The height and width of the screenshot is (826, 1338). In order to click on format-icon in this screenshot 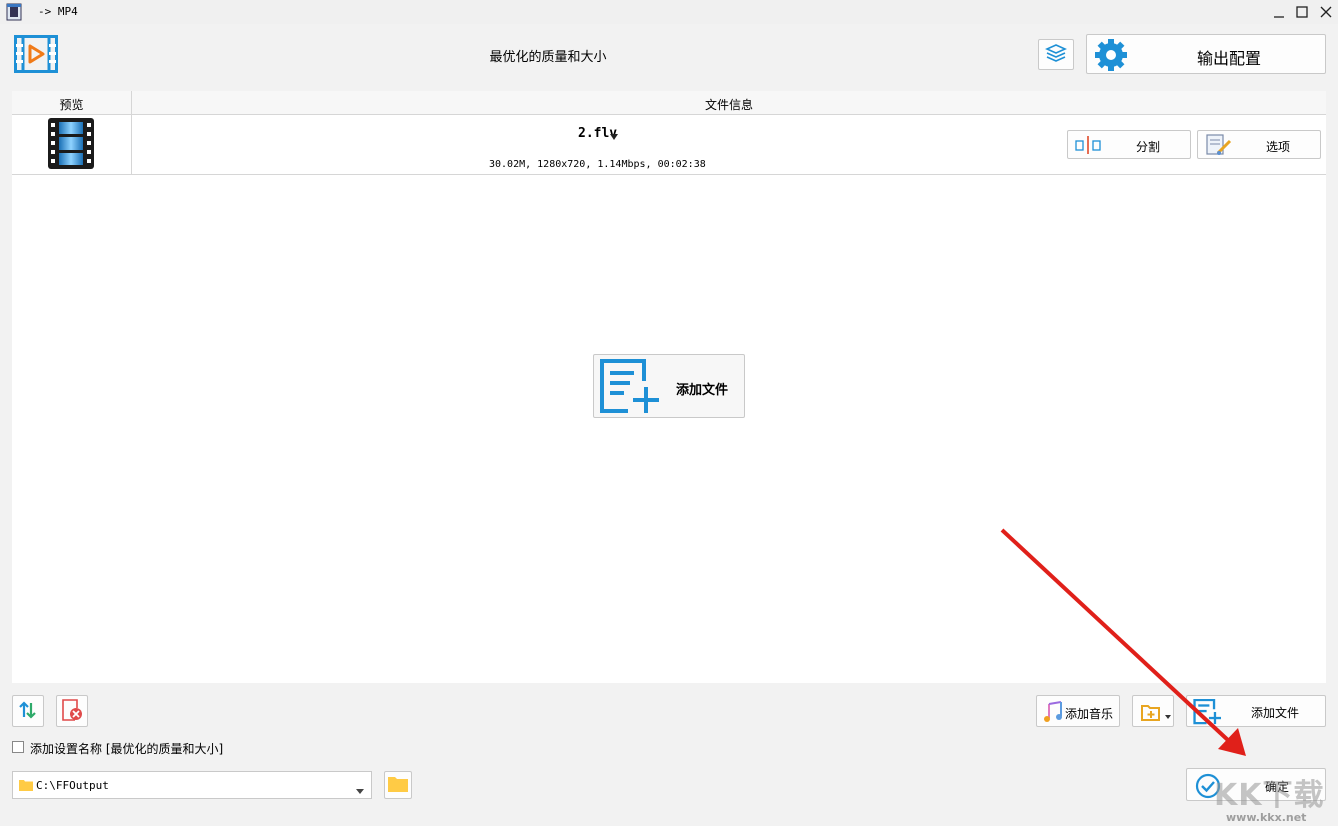, I will do `click(36, 54)`.